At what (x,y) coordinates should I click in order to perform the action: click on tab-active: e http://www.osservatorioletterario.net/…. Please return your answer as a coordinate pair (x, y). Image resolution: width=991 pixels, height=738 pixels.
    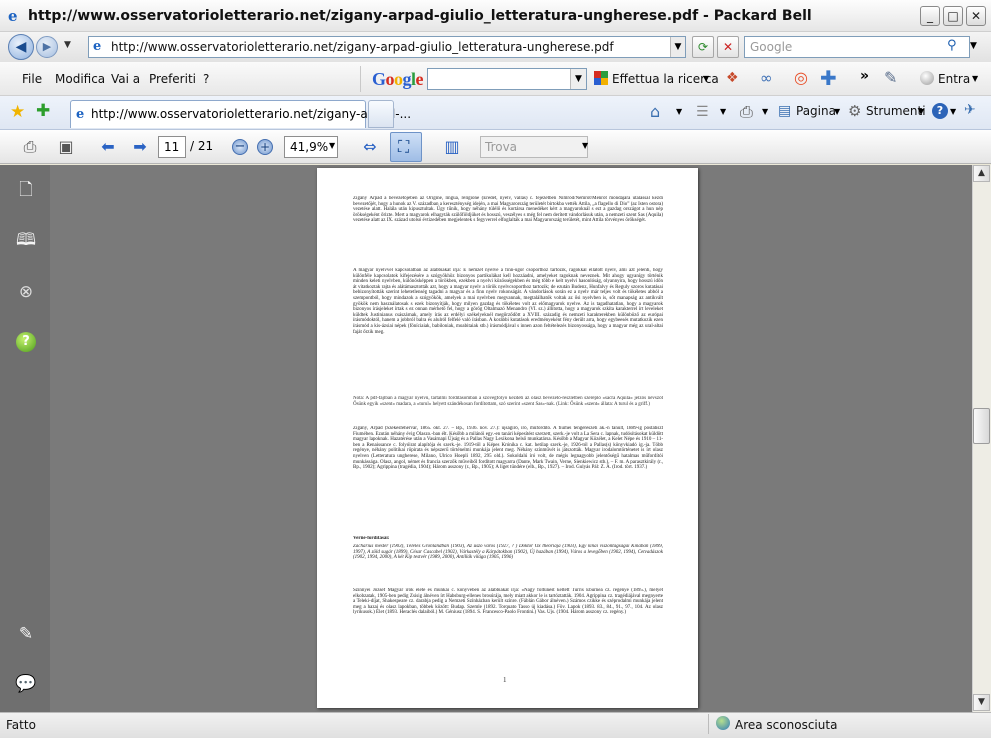
    Looking at the image, I should click on (240, 114).